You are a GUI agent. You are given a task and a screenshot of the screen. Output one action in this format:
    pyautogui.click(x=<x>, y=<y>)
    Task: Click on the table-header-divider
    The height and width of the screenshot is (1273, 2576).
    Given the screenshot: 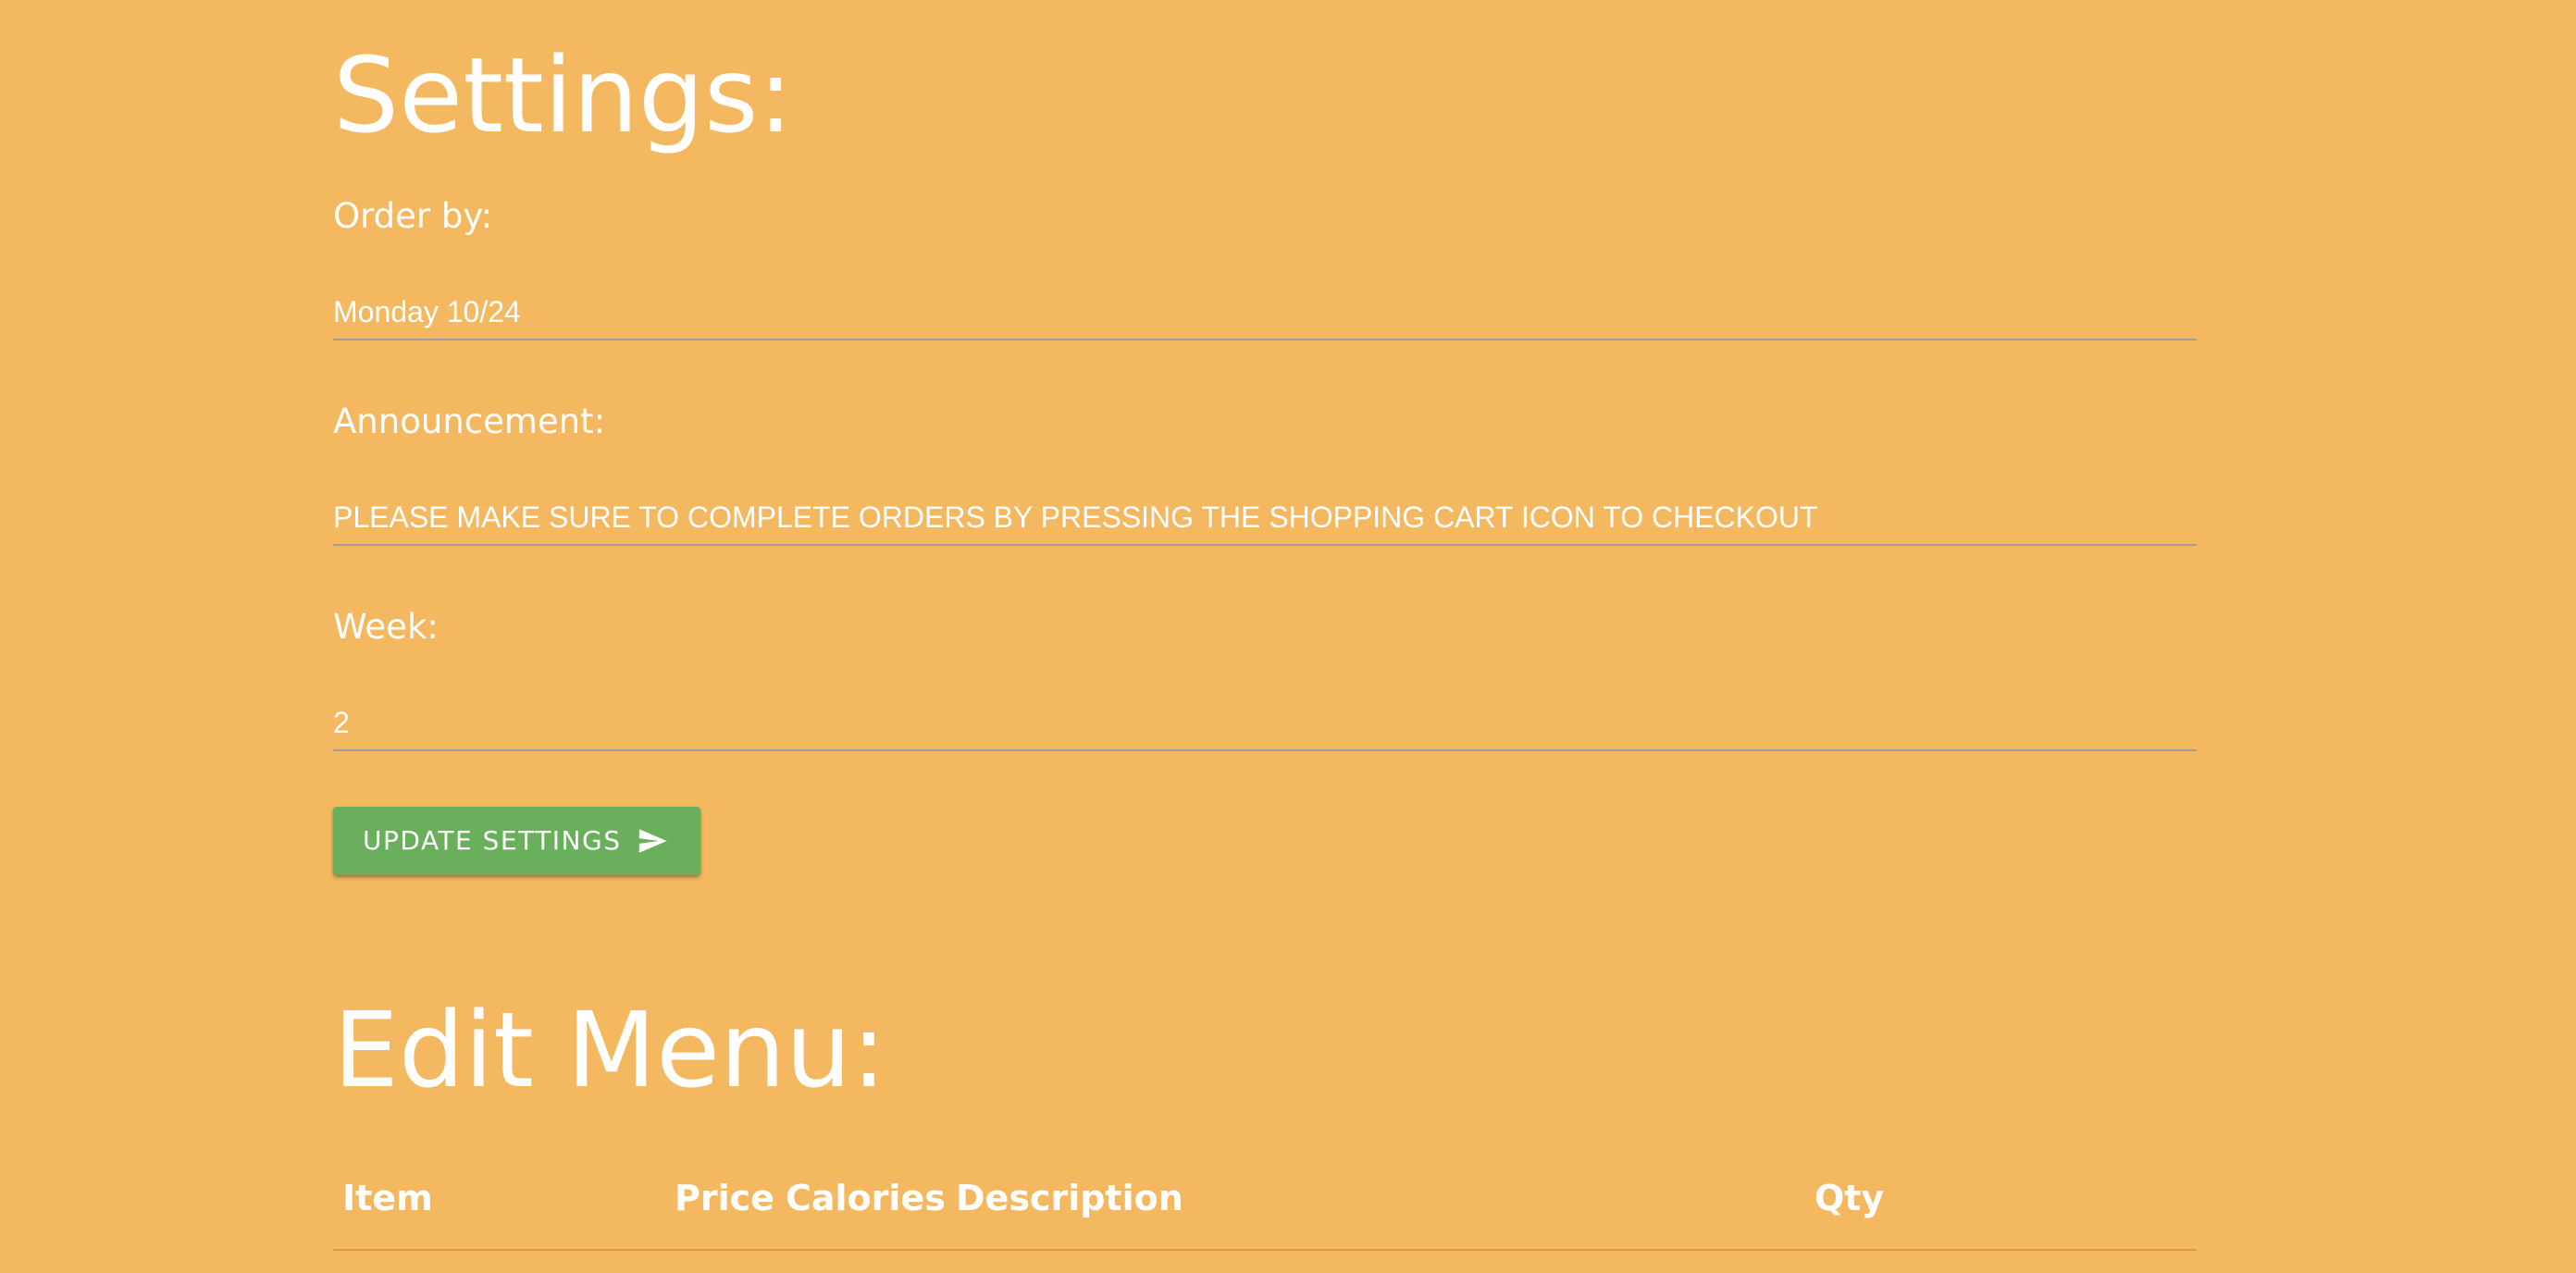 What is the action you would take?
    pyautogui.click(x=1265, y=1250)
    